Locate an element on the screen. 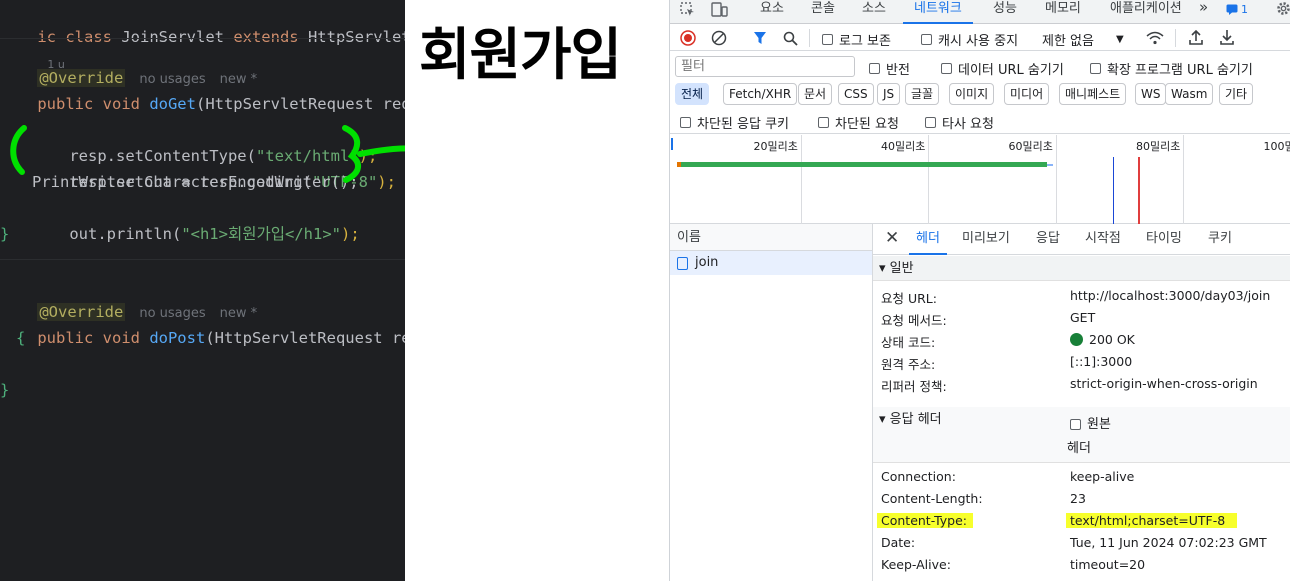  inspect-element-icon is located at coordinates (687, 9).